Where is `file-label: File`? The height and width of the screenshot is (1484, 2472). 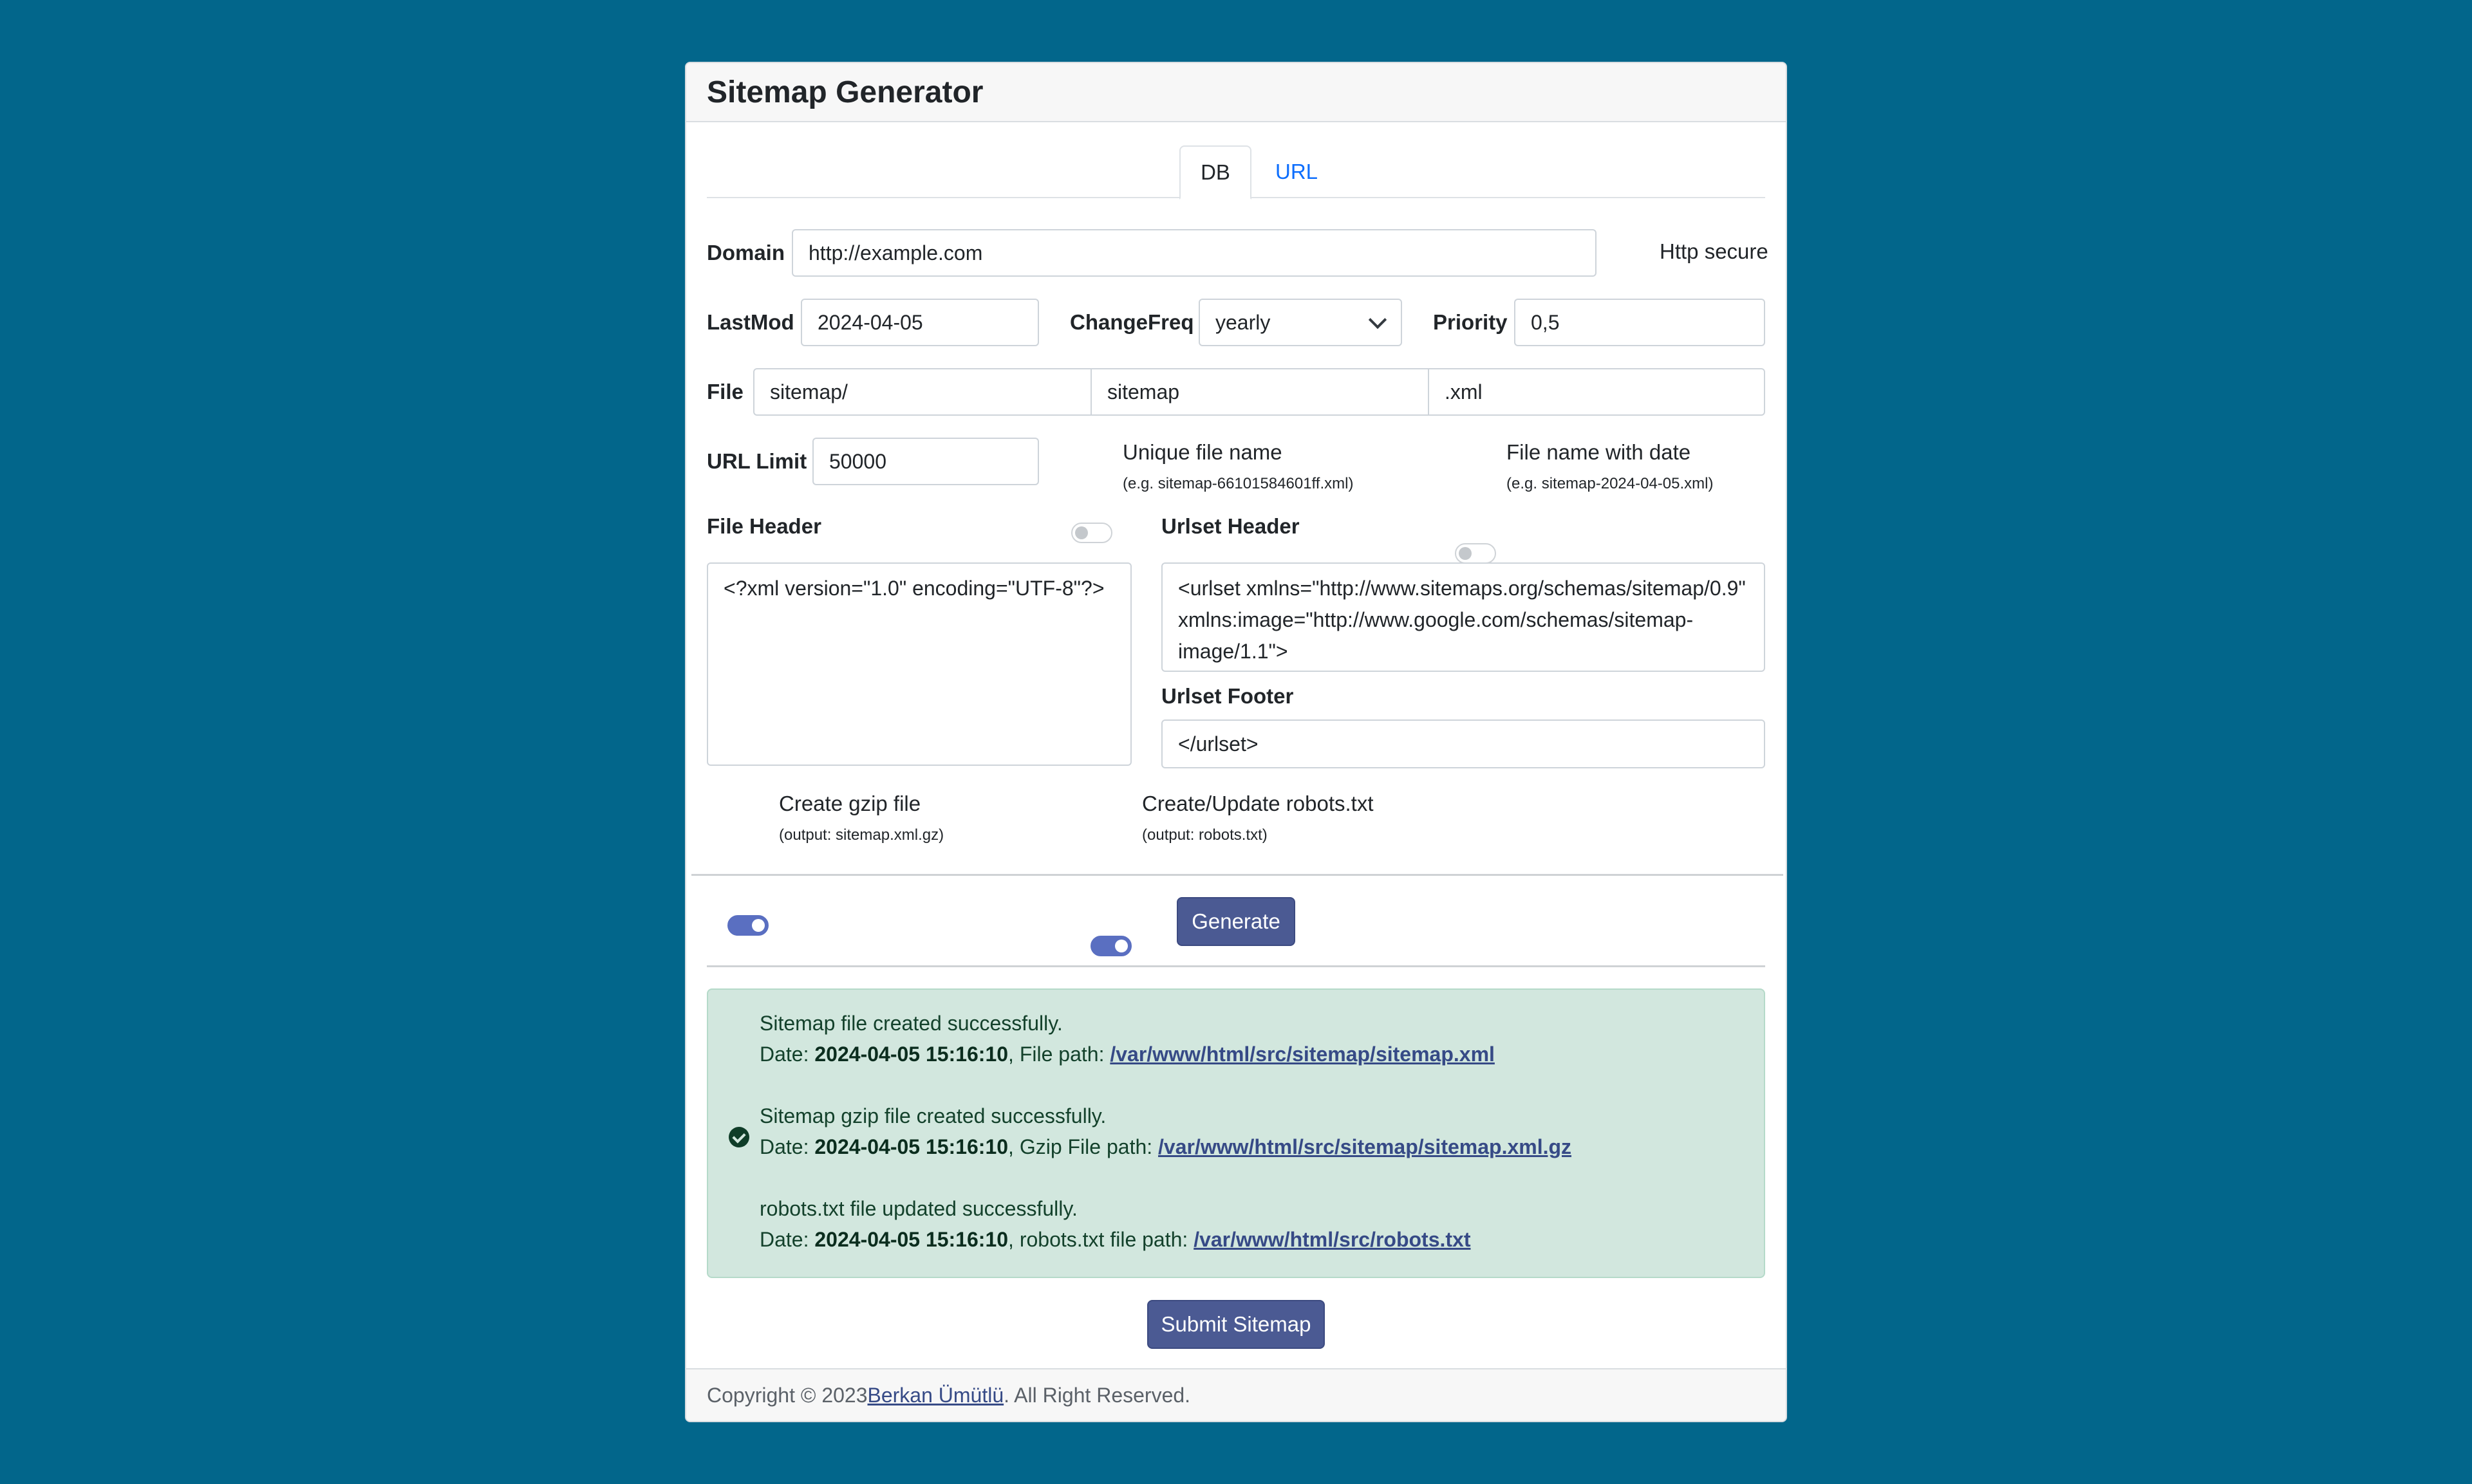 file-label: File is located at coordinates (726, 392).